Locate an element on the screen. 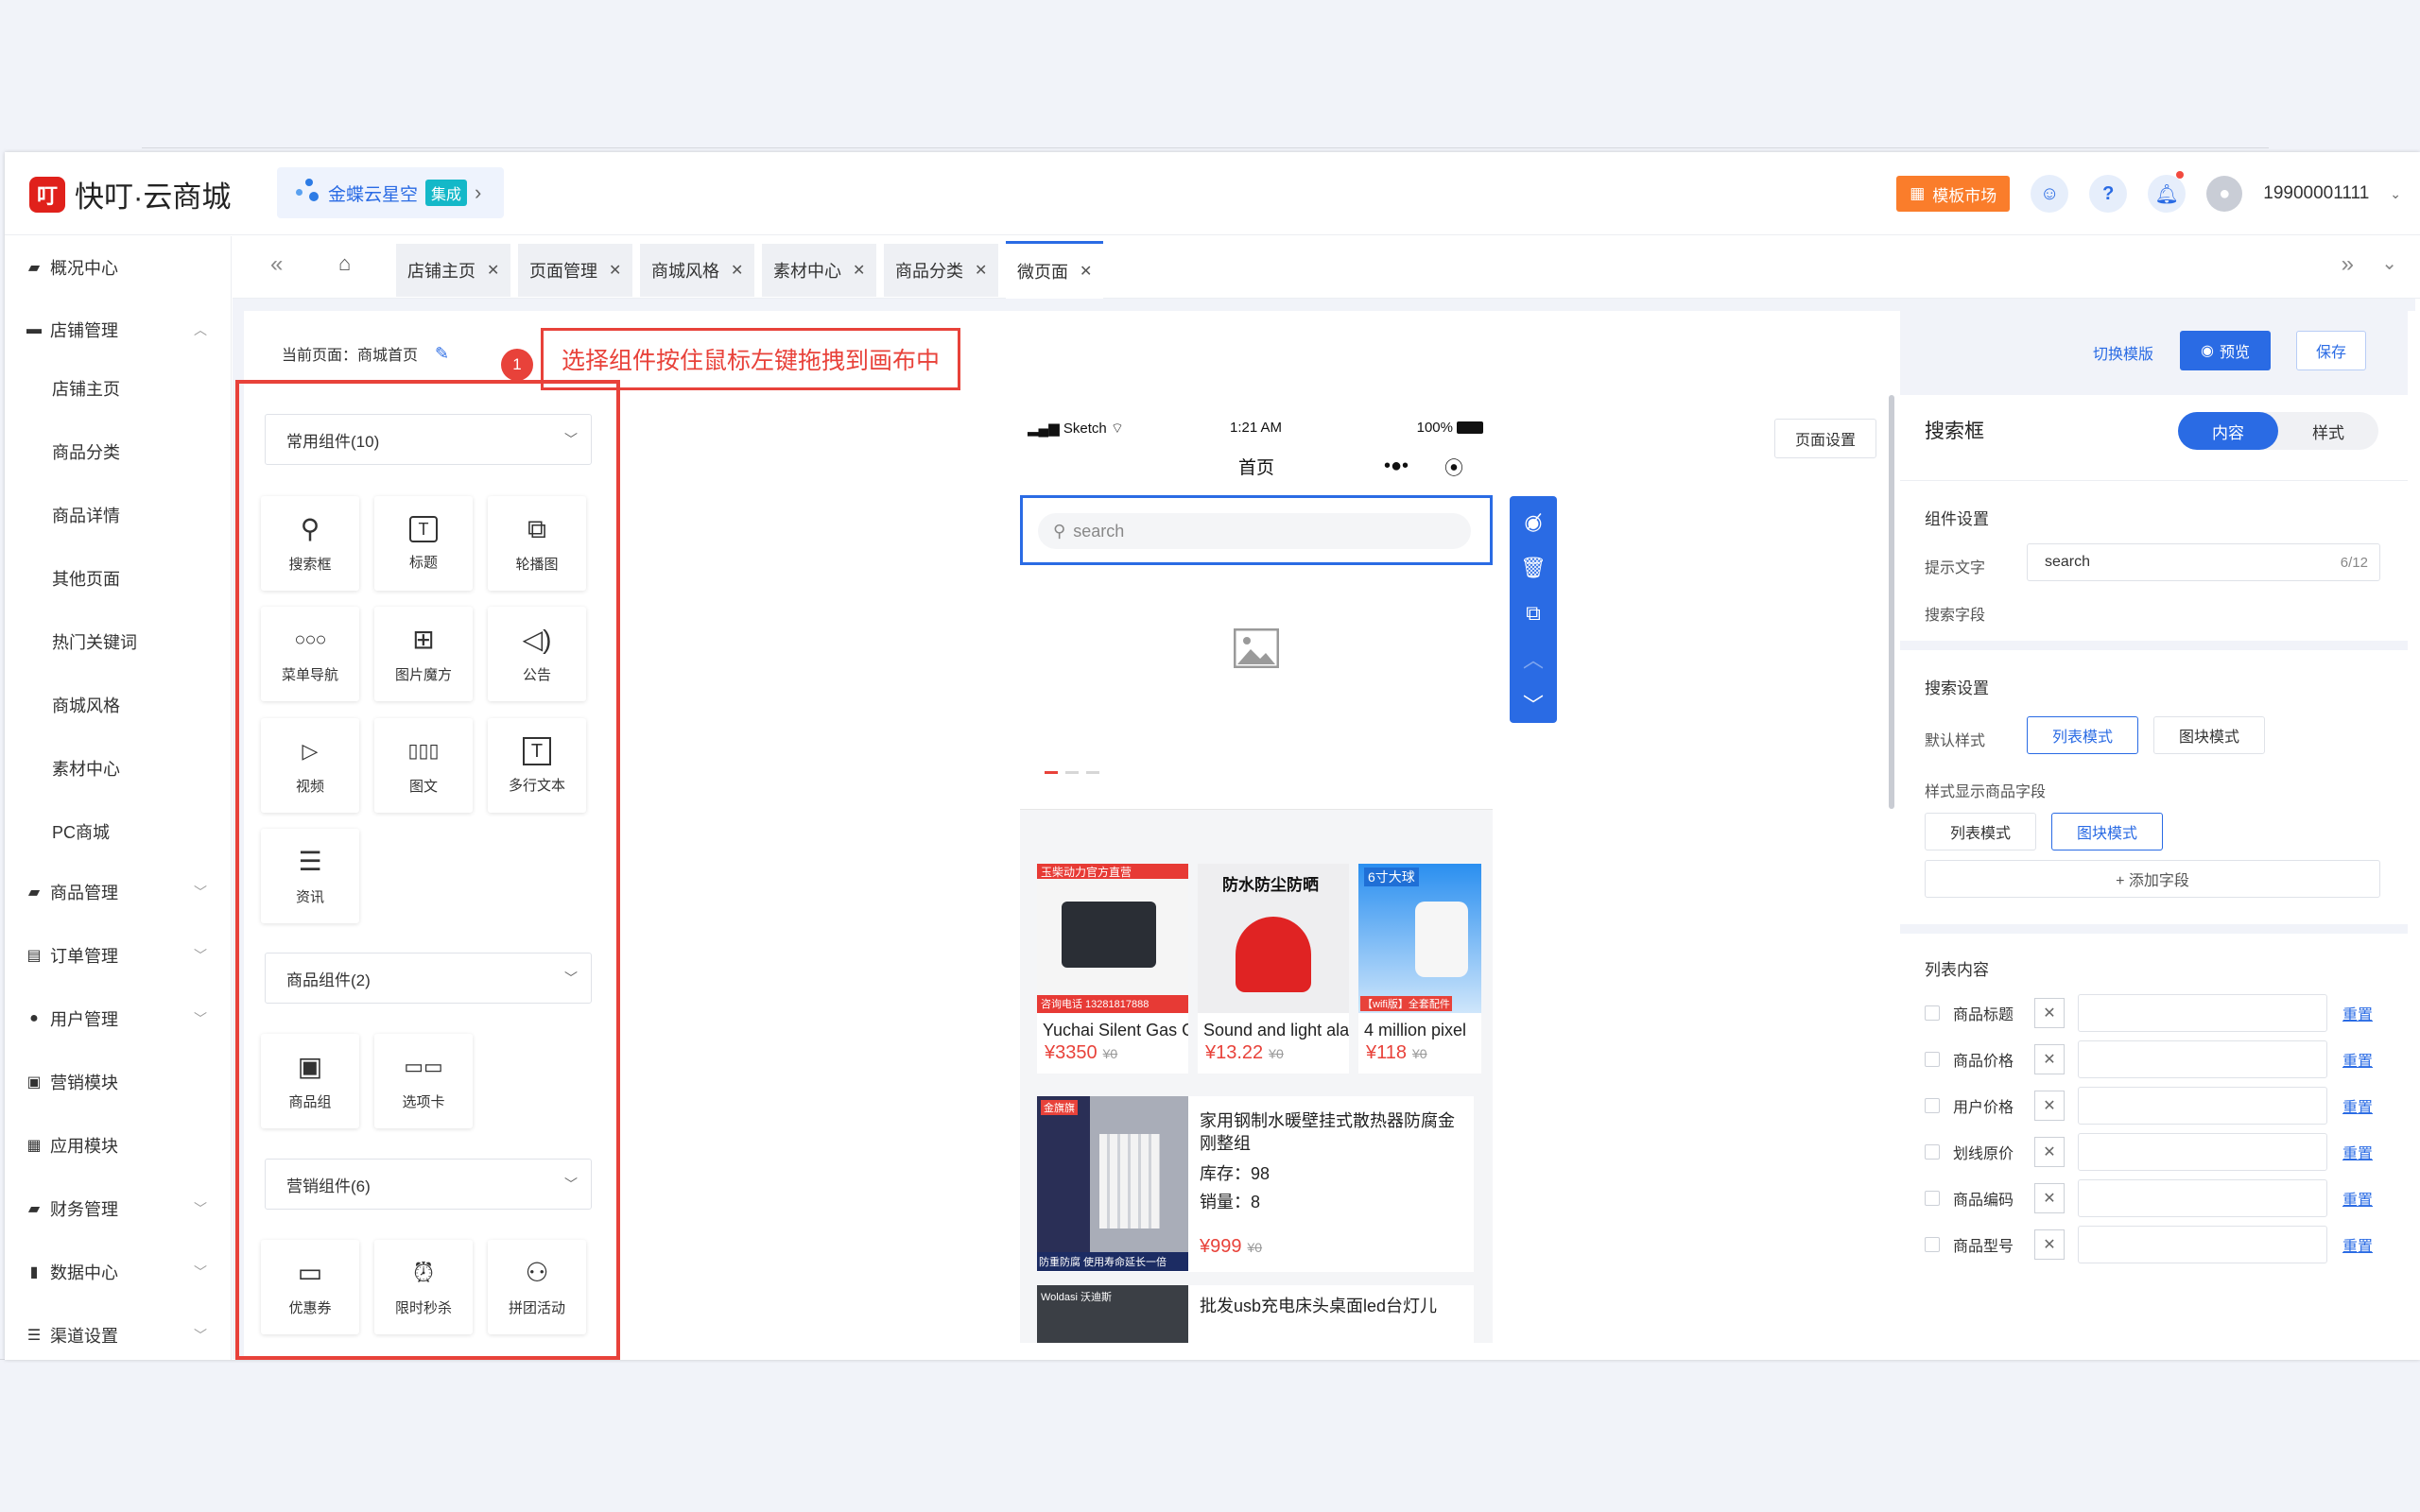 Image resolution: width=2420 pixels, height=1512 pixels. page-settings-button: 页面设置 is located at coordinates (1825, 438).